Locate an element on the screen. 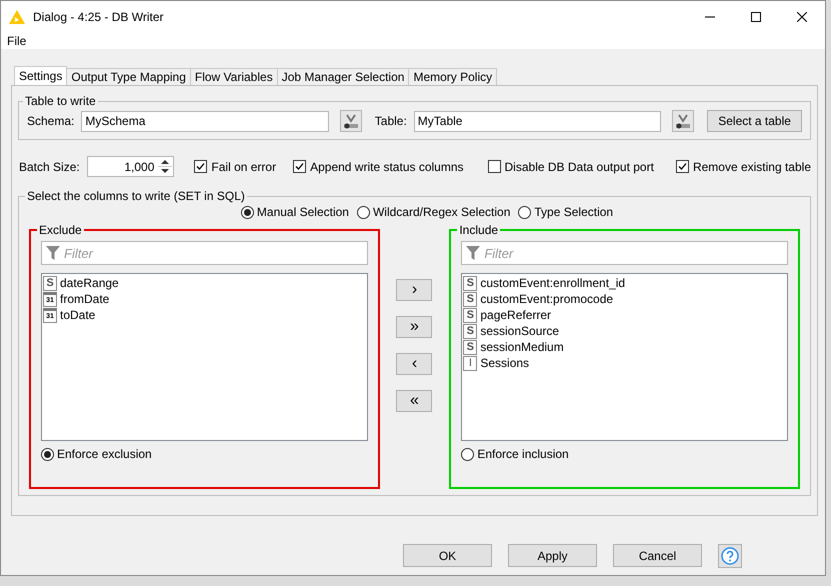 Image resolution: width=831 pixels, height=586 pixels. option-checkbox: Fail on error is located at coordinates (235, 167).